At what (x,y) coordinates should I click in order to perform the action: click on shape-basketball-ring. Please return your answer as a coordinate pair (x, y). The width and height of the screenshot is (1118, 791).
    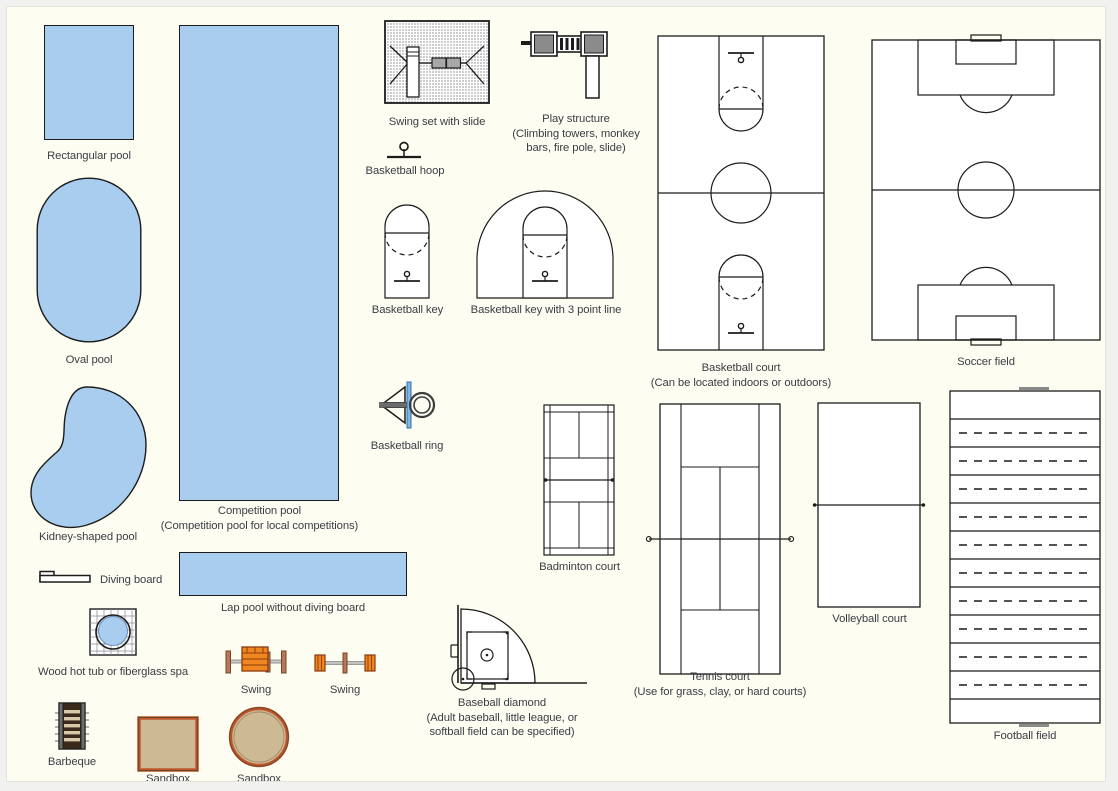
    Looking at the image, I should click on (410, 405).